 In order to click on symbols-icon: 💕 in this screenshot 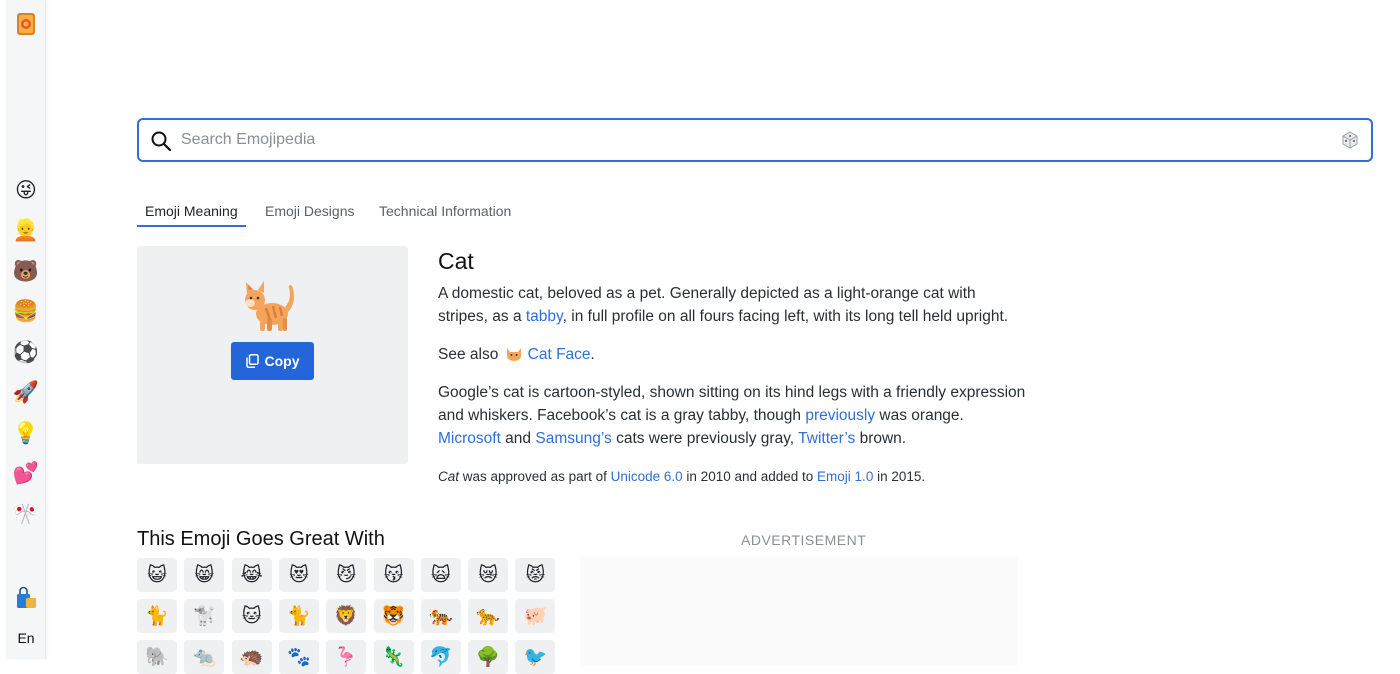, I will do `click(26, 474)`.